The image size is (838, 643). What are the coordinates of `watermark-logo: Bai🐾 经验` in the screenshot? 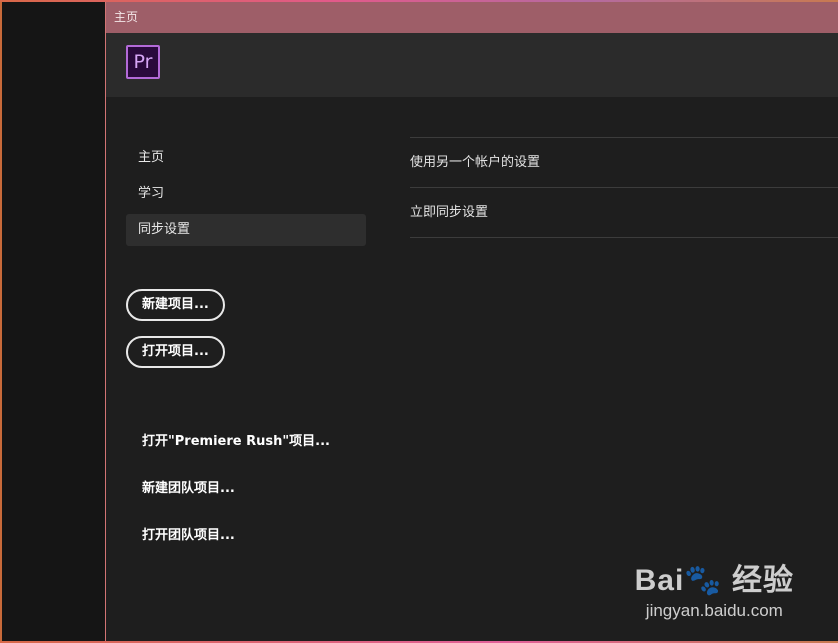 It's located at (714, 580).